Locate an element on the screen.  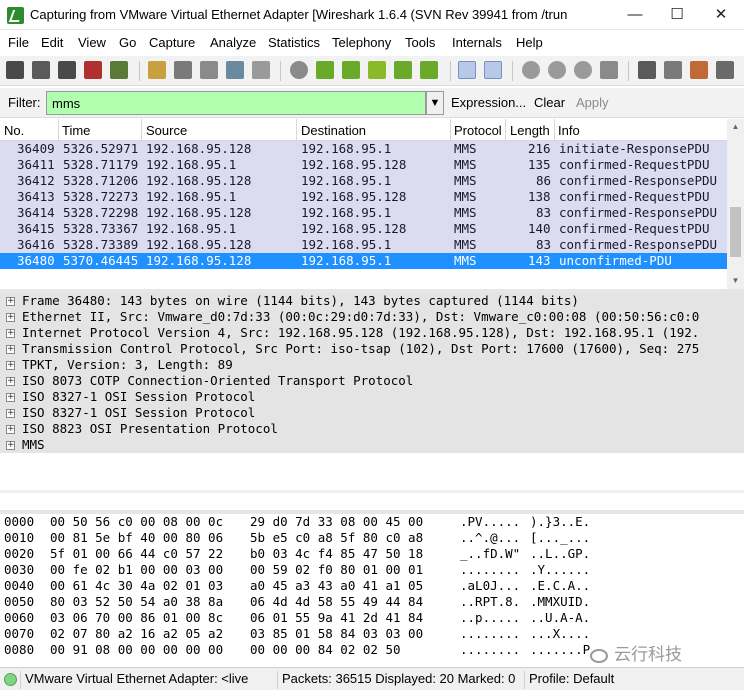
go-forward-icon is located at coordinates (351, 70).